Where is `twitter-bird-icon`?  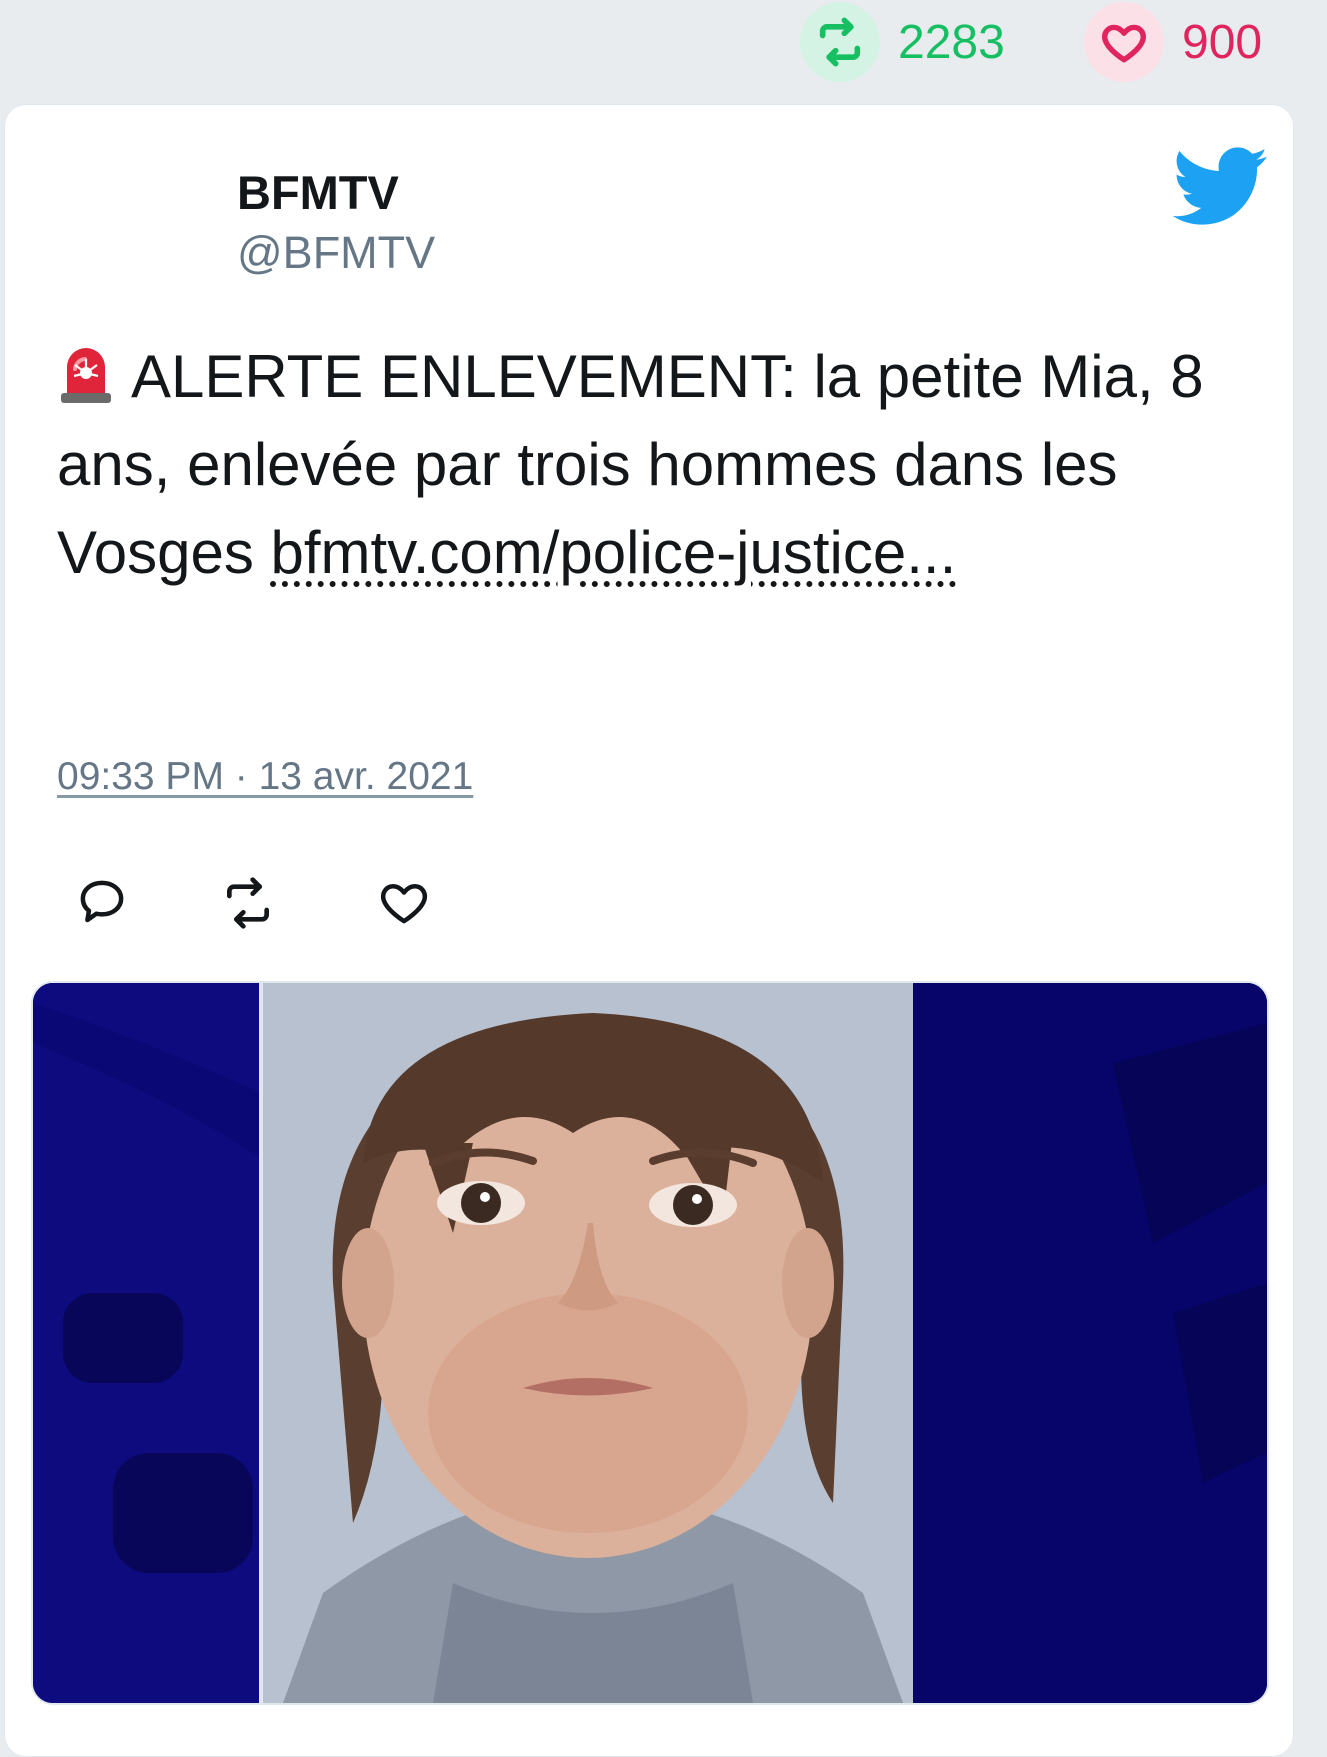
twitter-bird-icon is located at coordinates (1220, 187).